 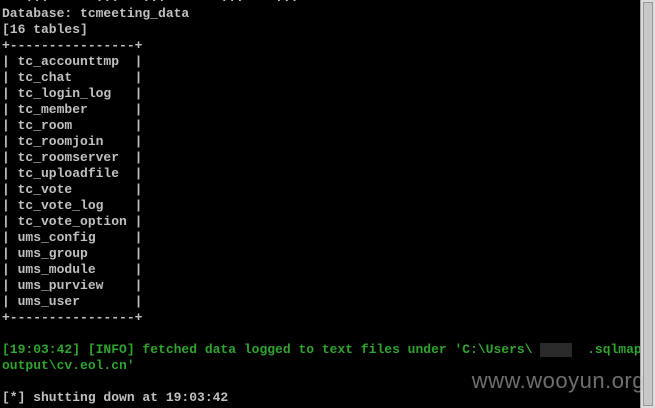 What do you see at coordinates (45, 29) in the screenshot?
I see `table-count: [16 tables]` at bounding box center [45, 29].